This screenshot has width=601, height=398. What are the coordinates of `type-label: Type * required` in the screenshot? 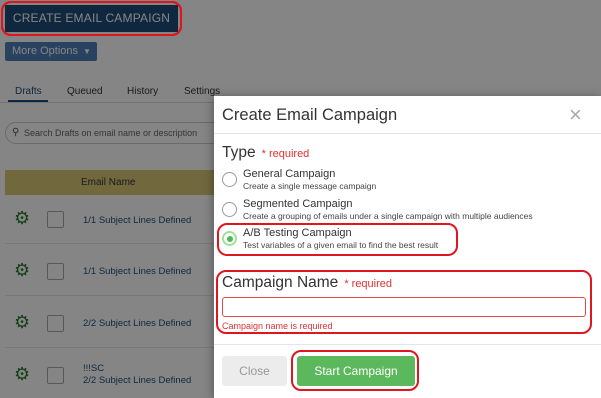 It's located at (265, 153).